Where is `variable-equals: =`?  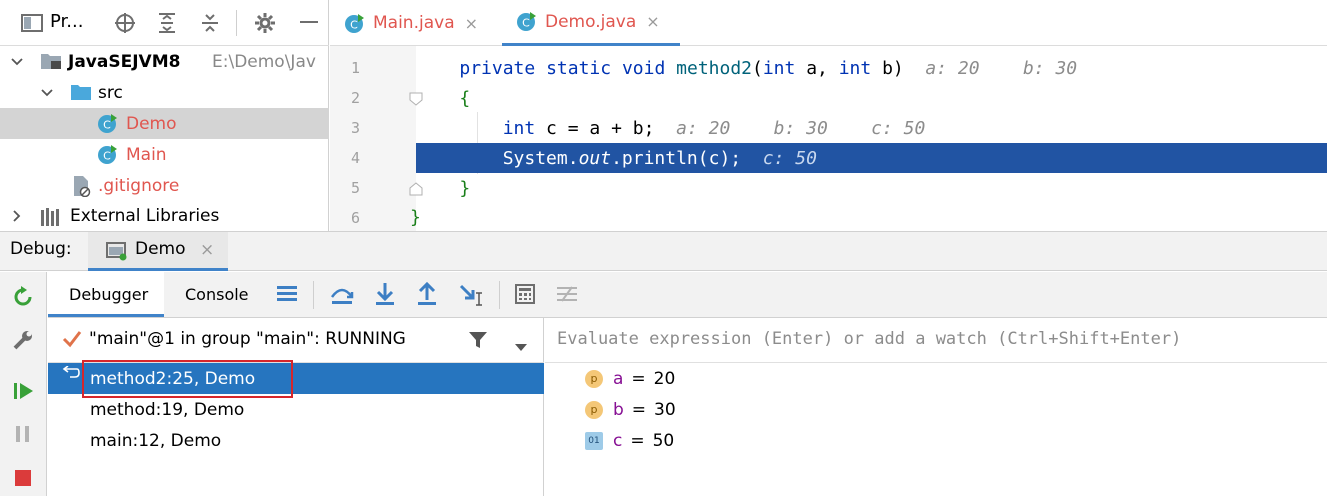 variable-equals: = is located at coordinates (637, 440).